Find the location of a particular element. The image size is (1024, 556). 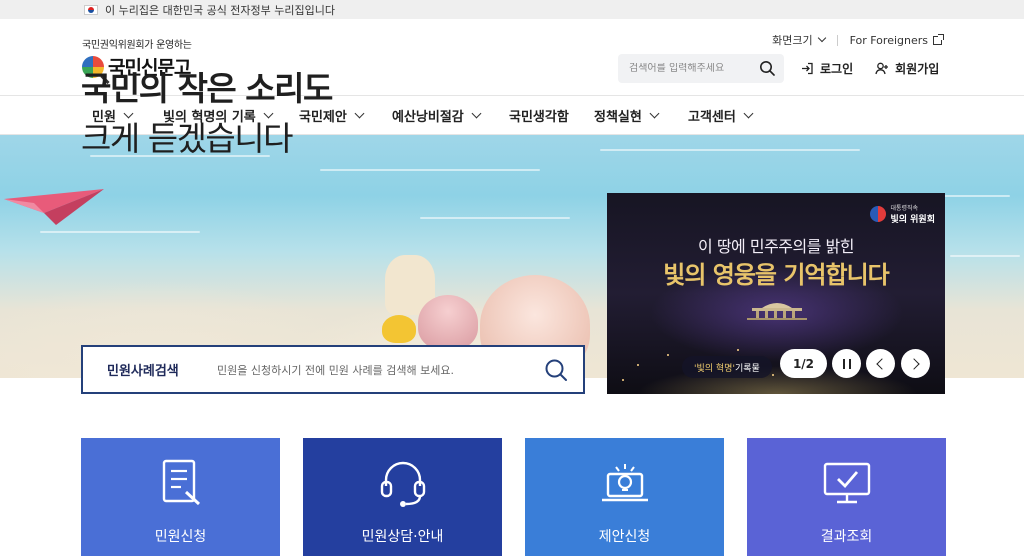

pause-icon is located at coordinates (847, 363).